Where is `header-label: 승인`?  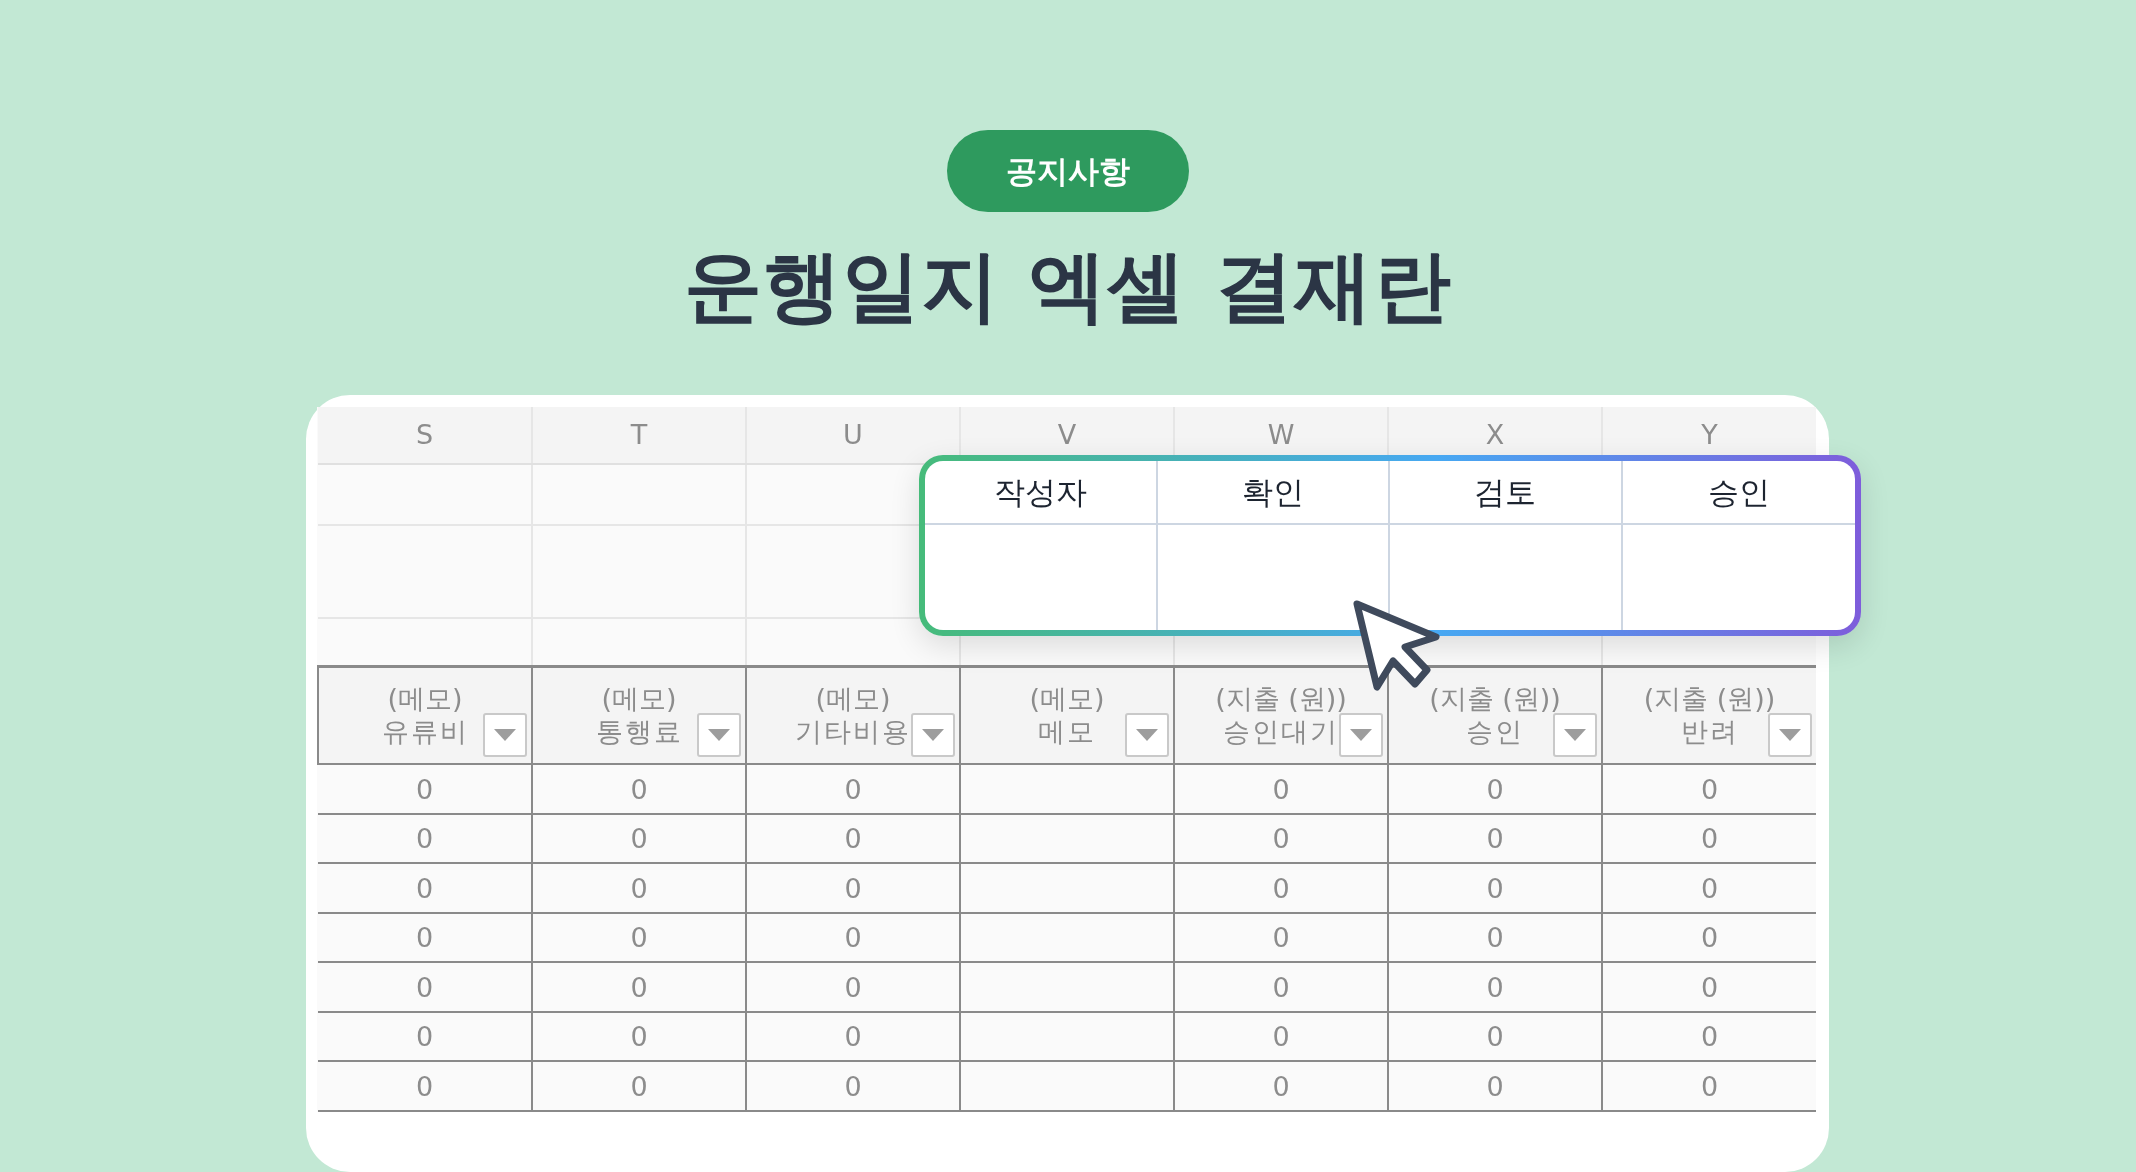 header-label: 승인 is located at coordinates (1495, 732).